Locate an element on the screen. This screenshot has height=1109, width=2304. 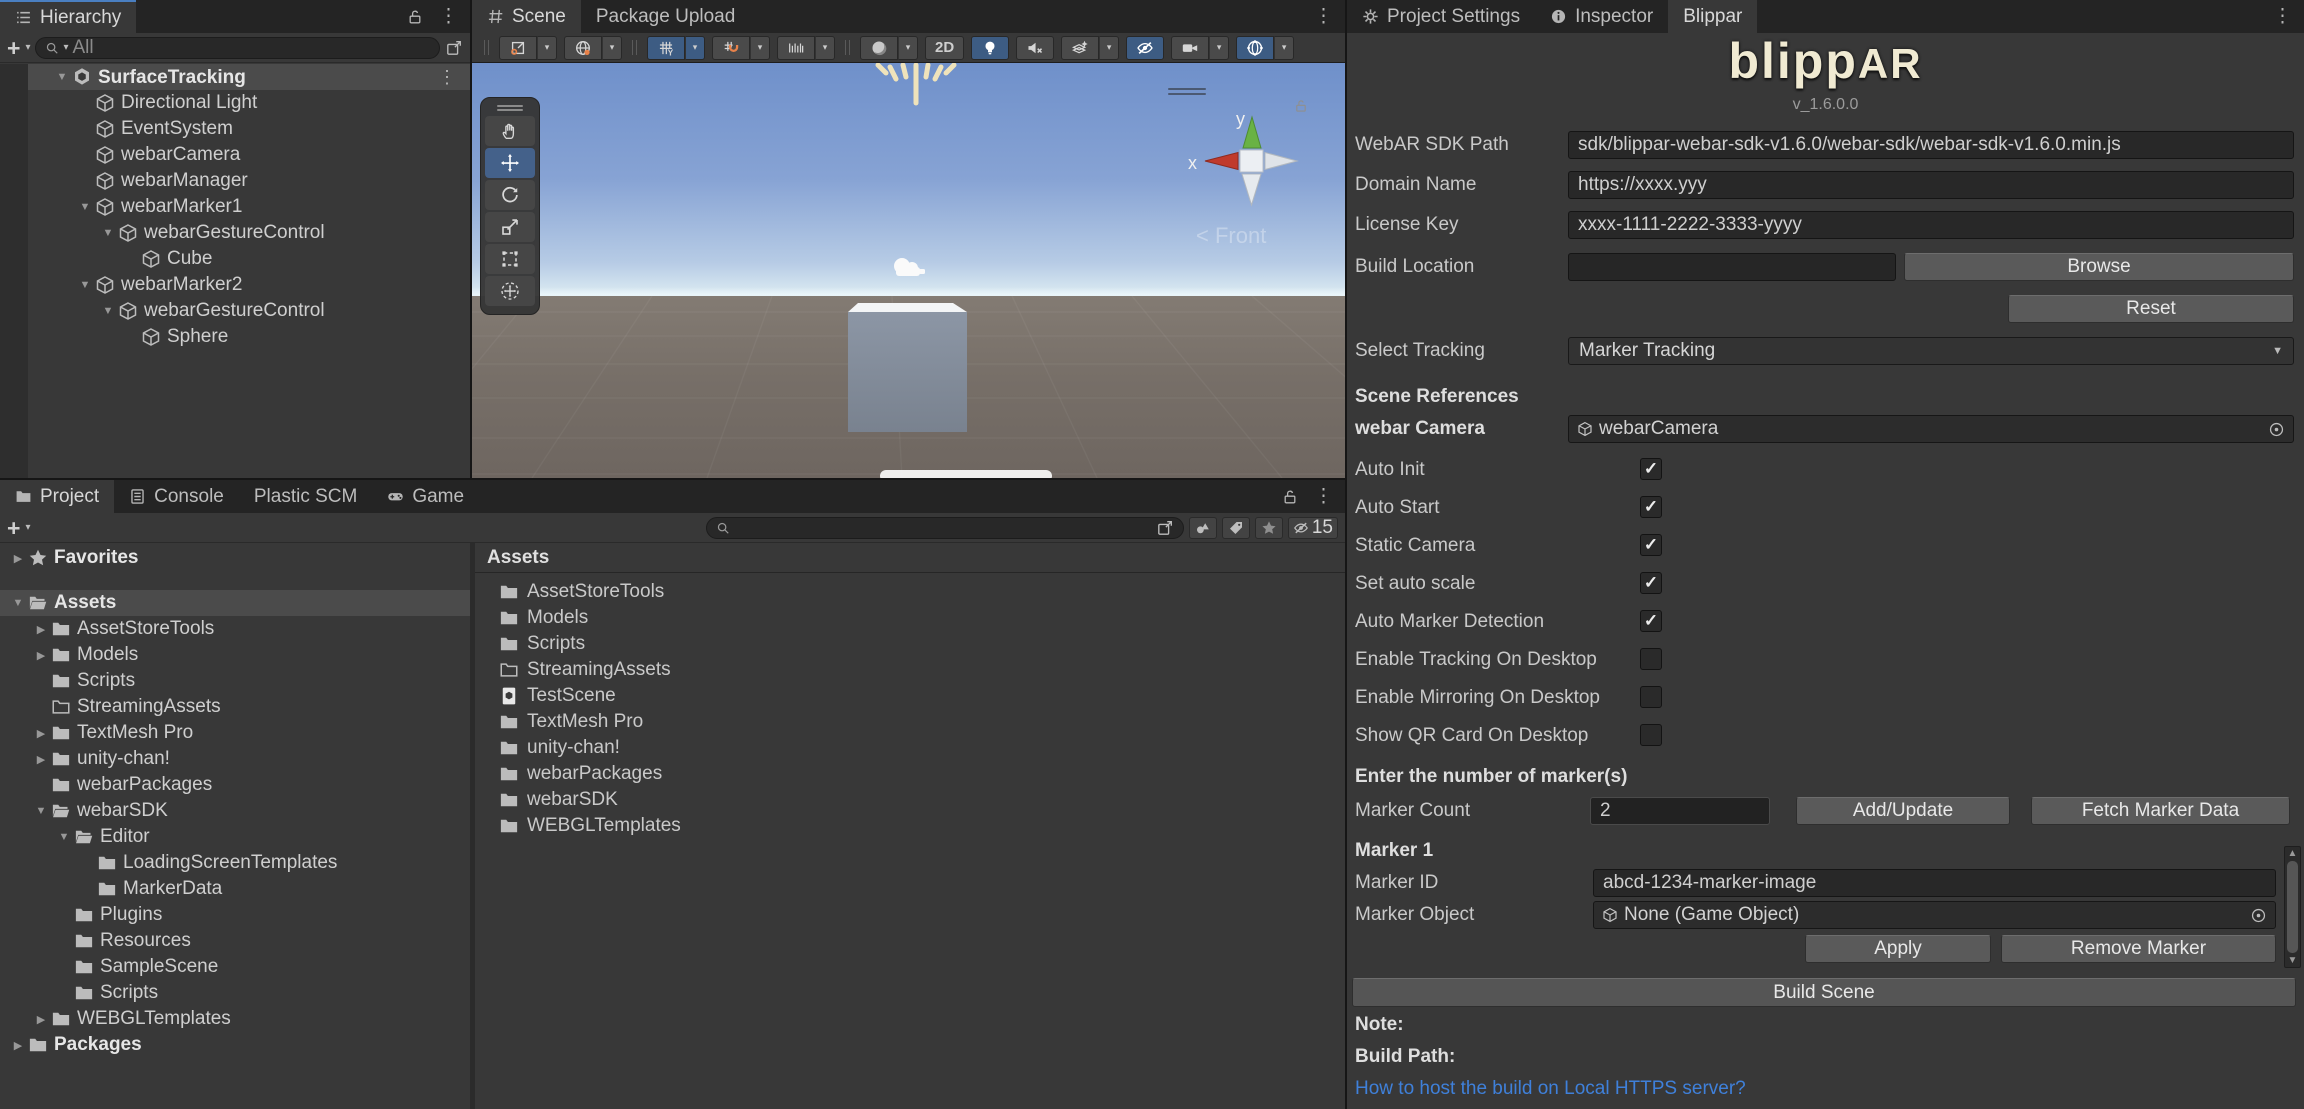
tab-project-settings: Project Settings is located at coordinates (1441, 16).